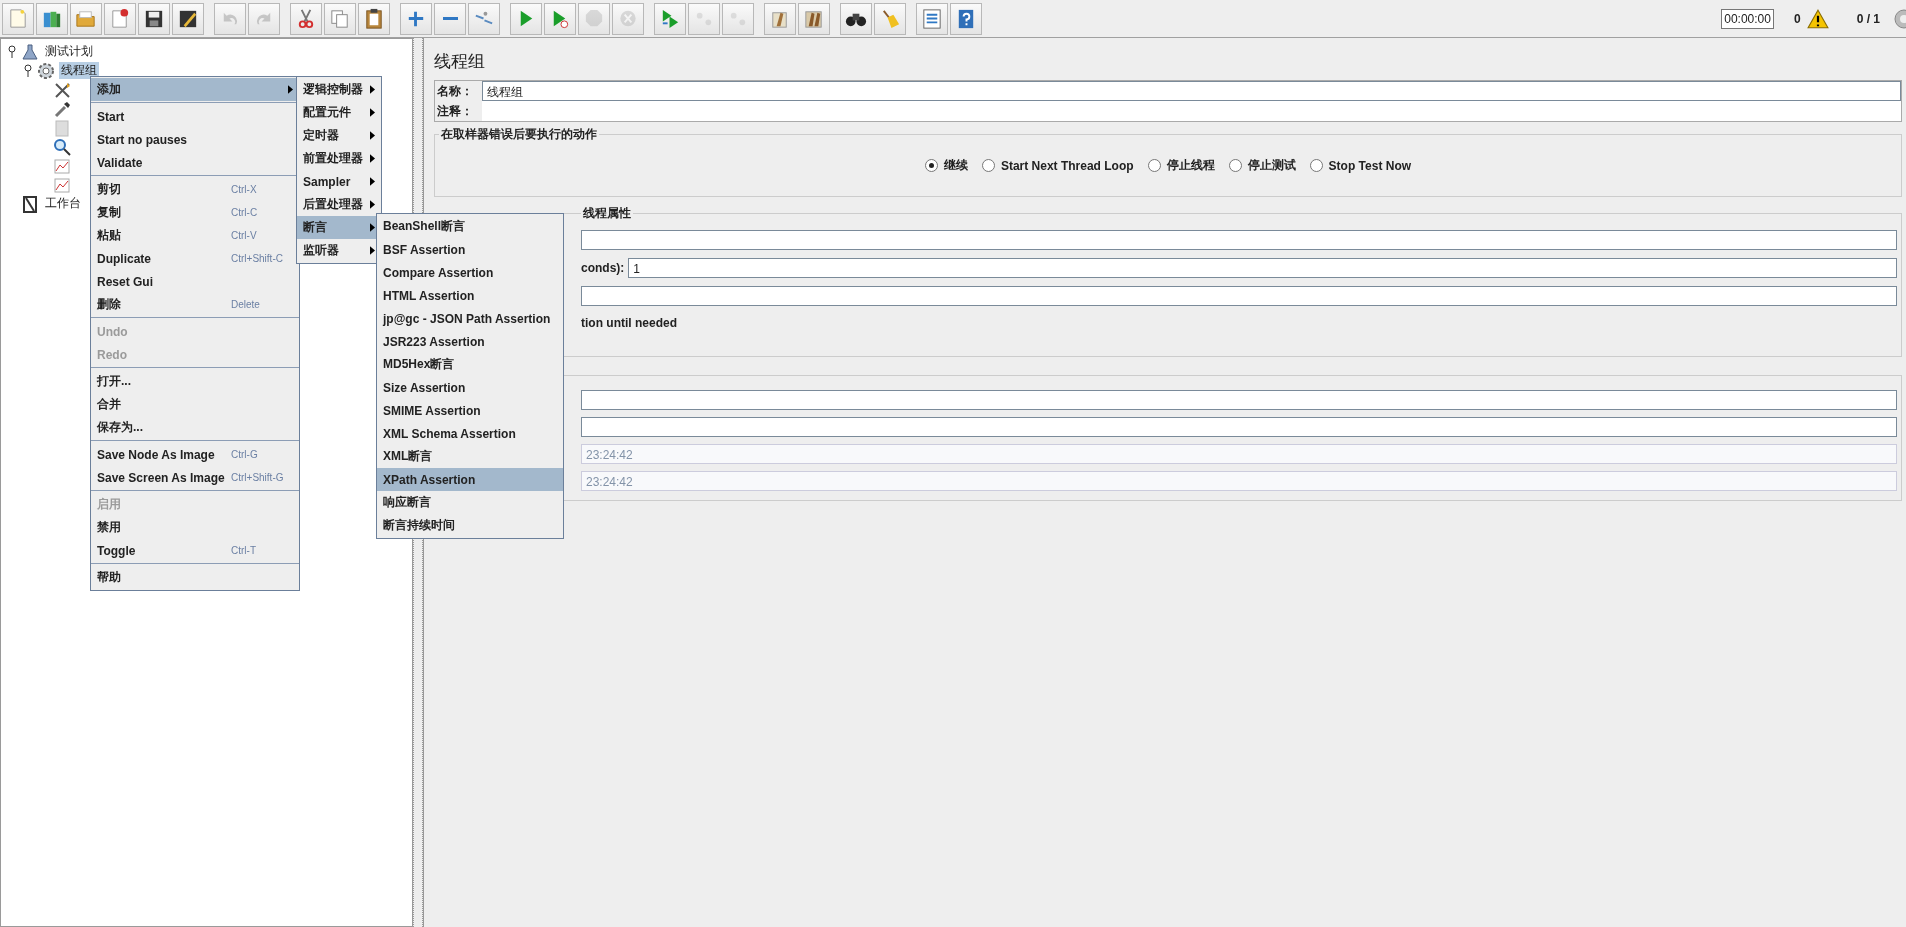 The width and height of the screenshot is (1906, 927). Describe the element at coordinates (856, 18) in the screenshot. I see `search-button` at that location.